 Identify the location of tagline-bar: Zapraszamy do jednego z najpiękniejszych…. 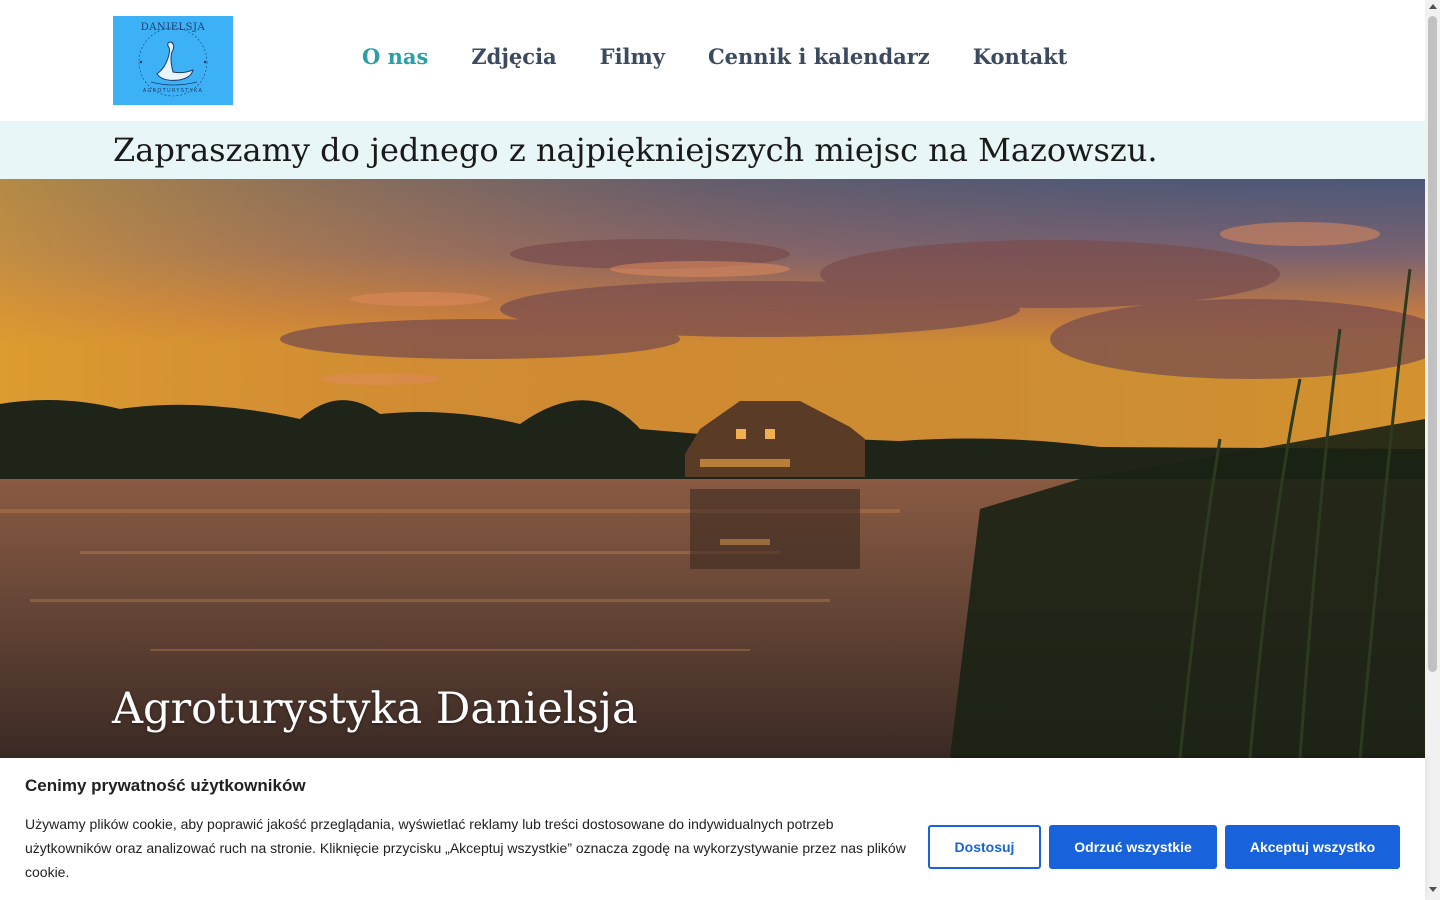
(712, 150).